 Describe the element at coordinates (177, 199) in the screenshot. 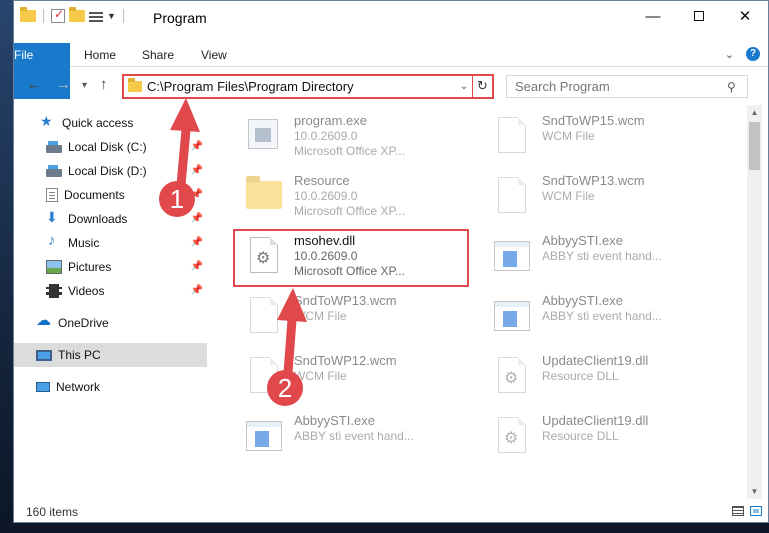

I see `step-1-badge: 1` at that location.